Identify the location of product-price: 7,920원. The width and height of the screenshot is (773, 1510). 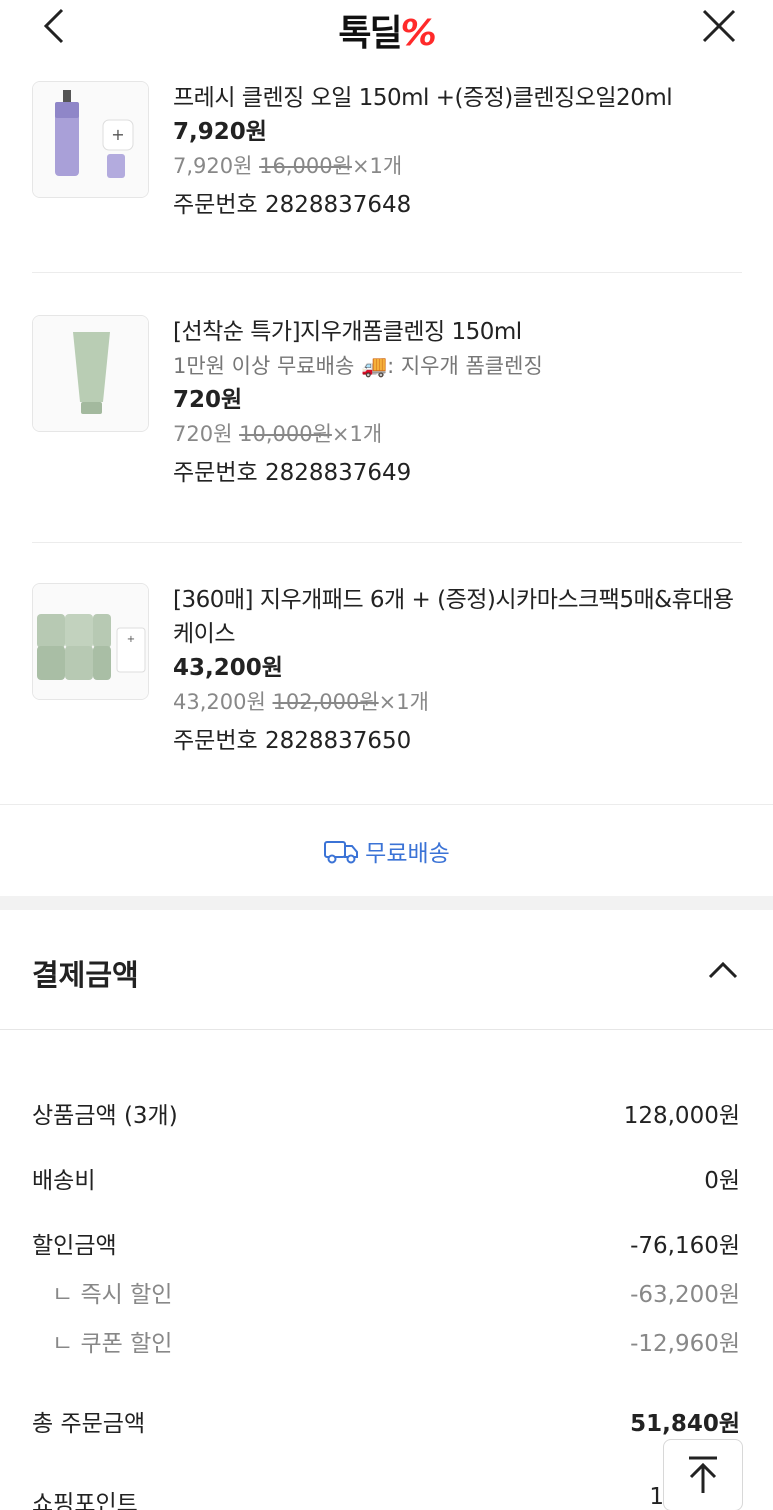
(220, 132).